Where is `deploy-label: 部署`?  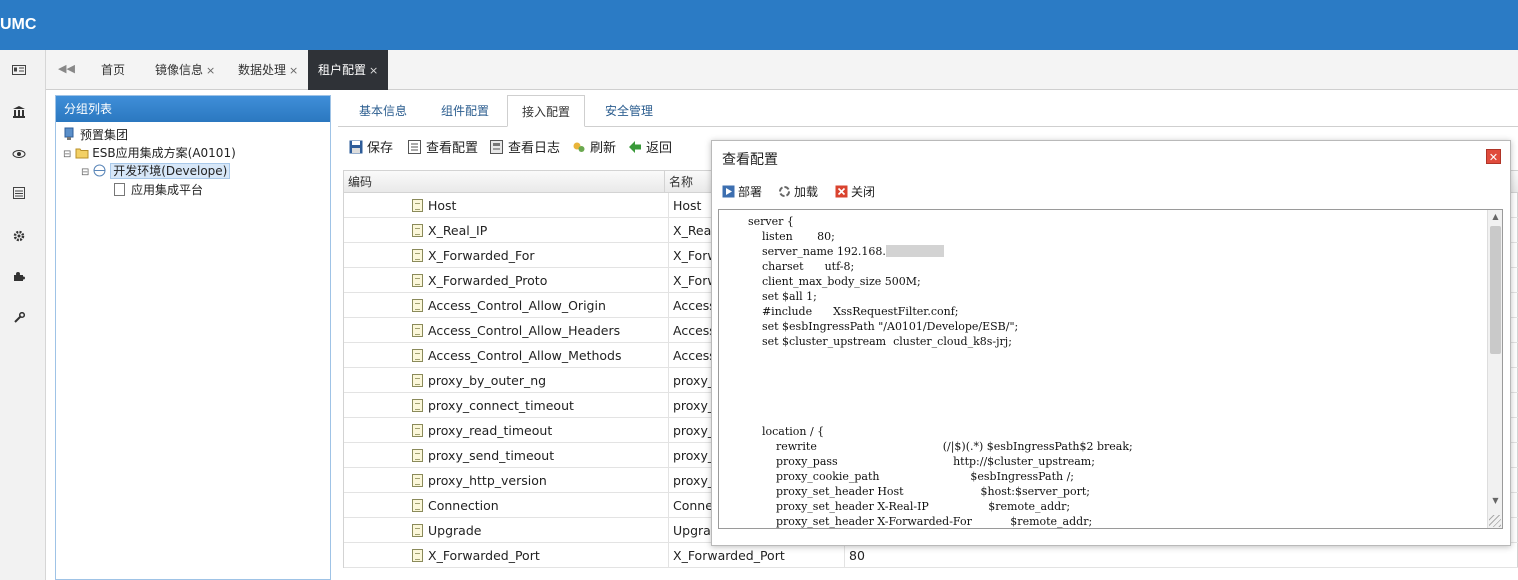 deploy-label: 部署 is located at coordinates (750, 192).